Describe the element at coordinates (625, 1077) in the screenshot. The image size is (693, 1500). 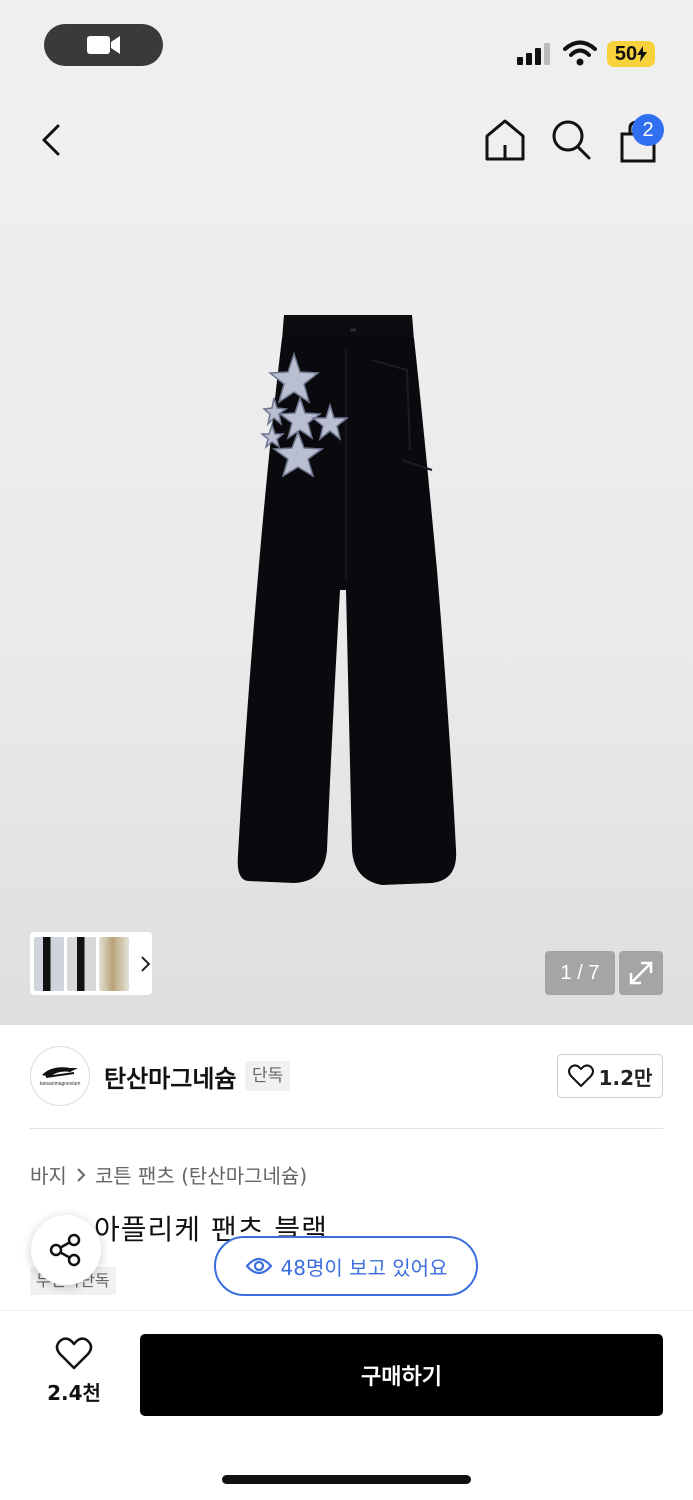
I see `brand-like-count: 1.2만` at that location.